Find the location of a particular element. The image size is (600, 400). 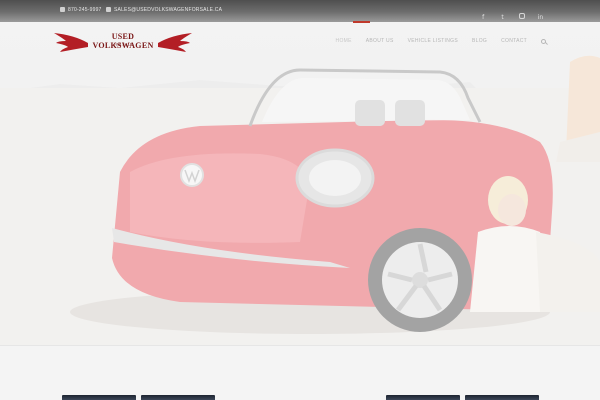

wing-right-icon is located at coordinates (175, 42).